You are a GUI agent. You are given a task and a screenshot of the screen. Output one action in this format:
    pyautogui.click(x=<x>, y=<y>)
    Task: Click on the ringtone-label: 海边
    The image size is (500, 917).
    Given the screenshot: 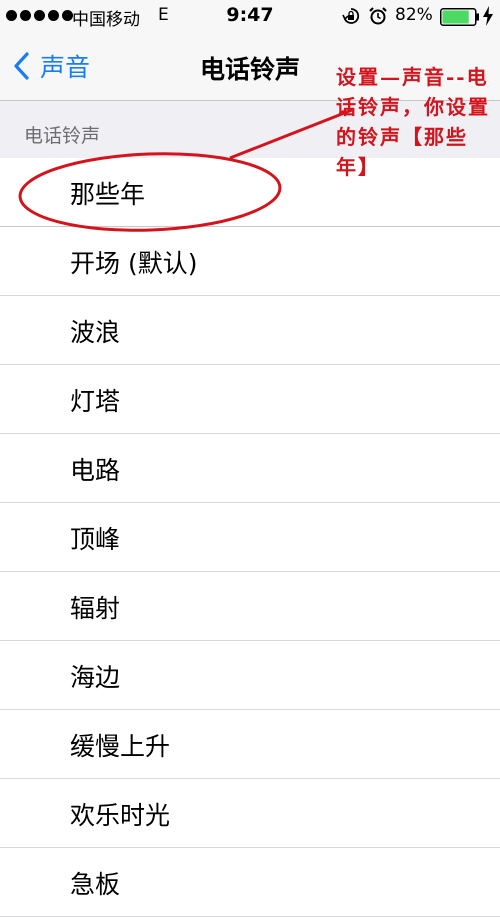 What is the action you would take?
    pyautogui.click(x=95, y=677)
    